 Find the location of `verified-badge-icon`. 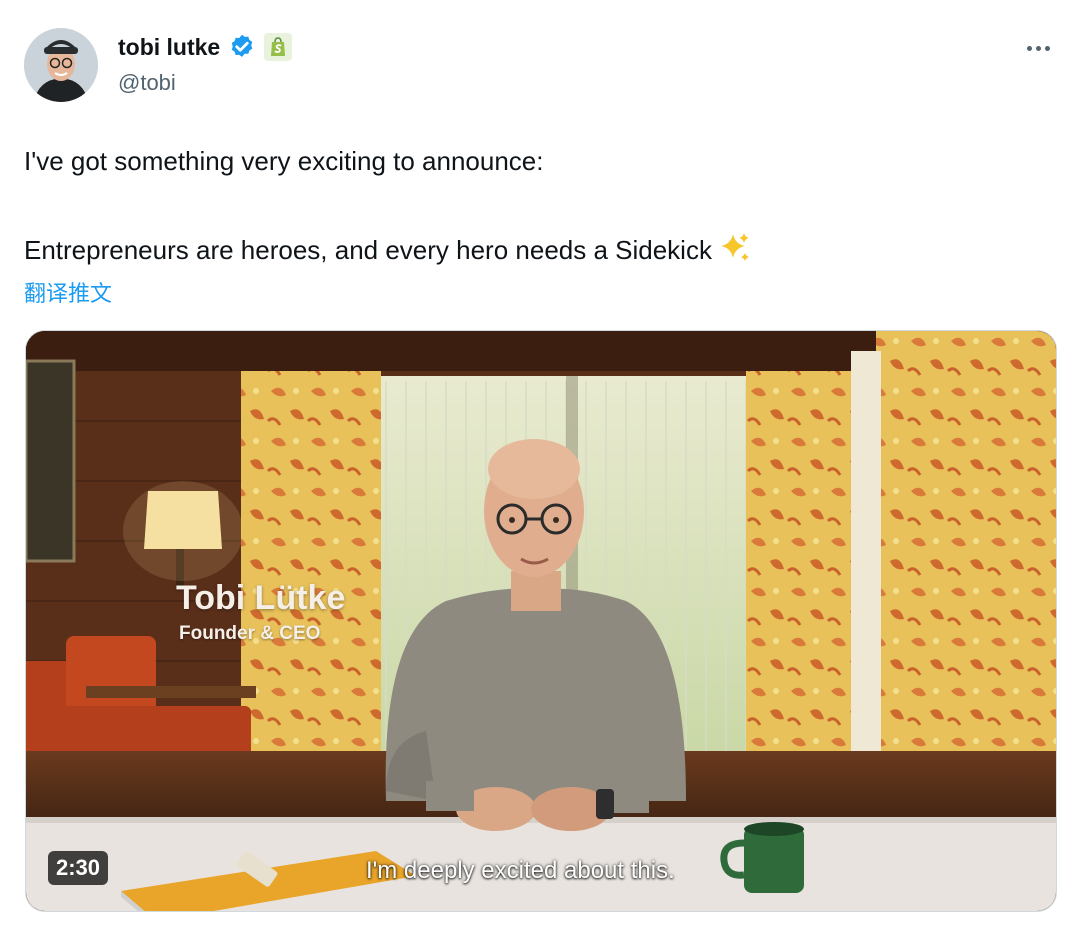

verified-badge-icon is located at coordinates (242, 47).